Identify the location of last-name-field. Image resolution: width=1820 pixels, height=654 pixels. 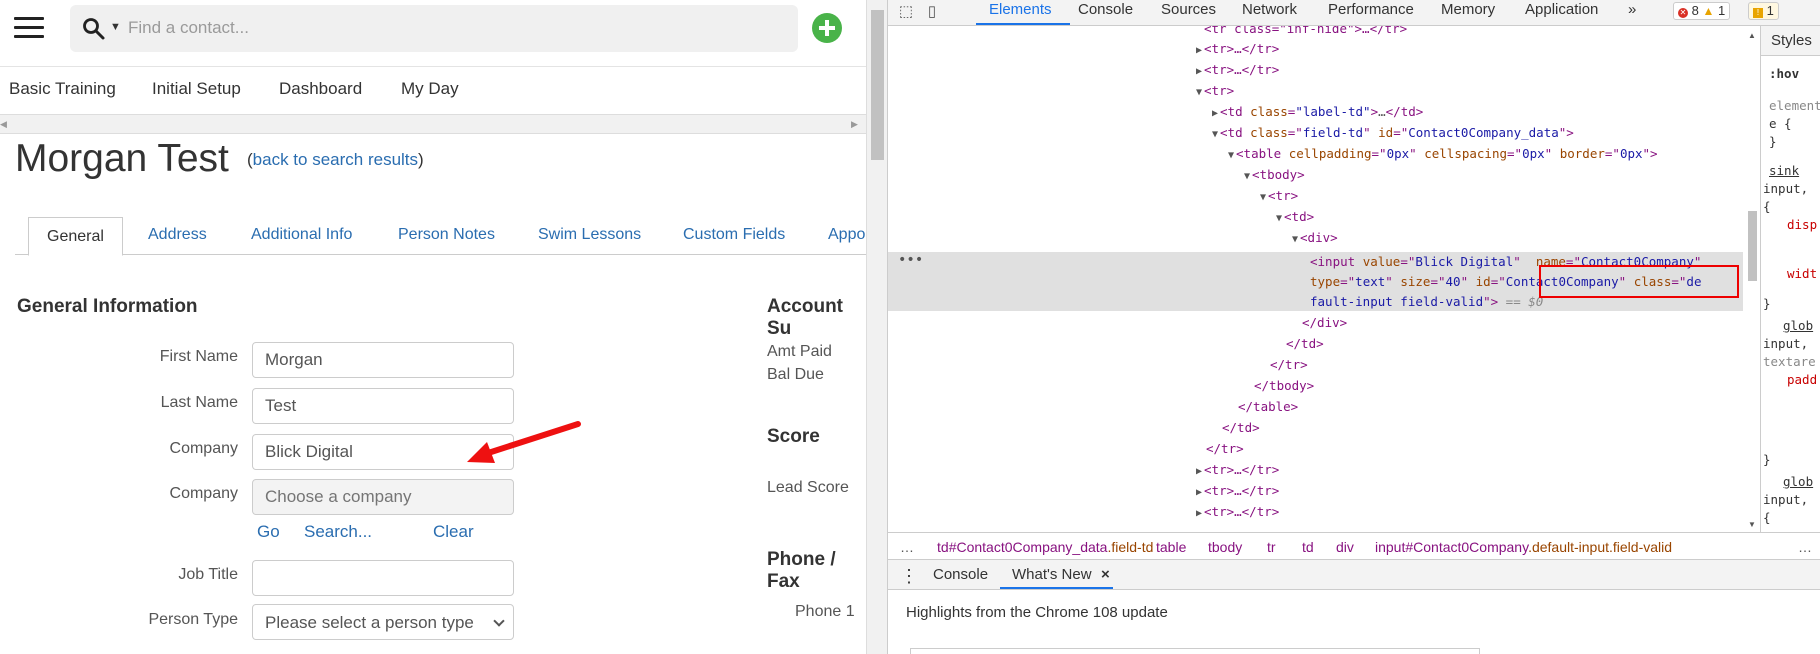
(383, 406).